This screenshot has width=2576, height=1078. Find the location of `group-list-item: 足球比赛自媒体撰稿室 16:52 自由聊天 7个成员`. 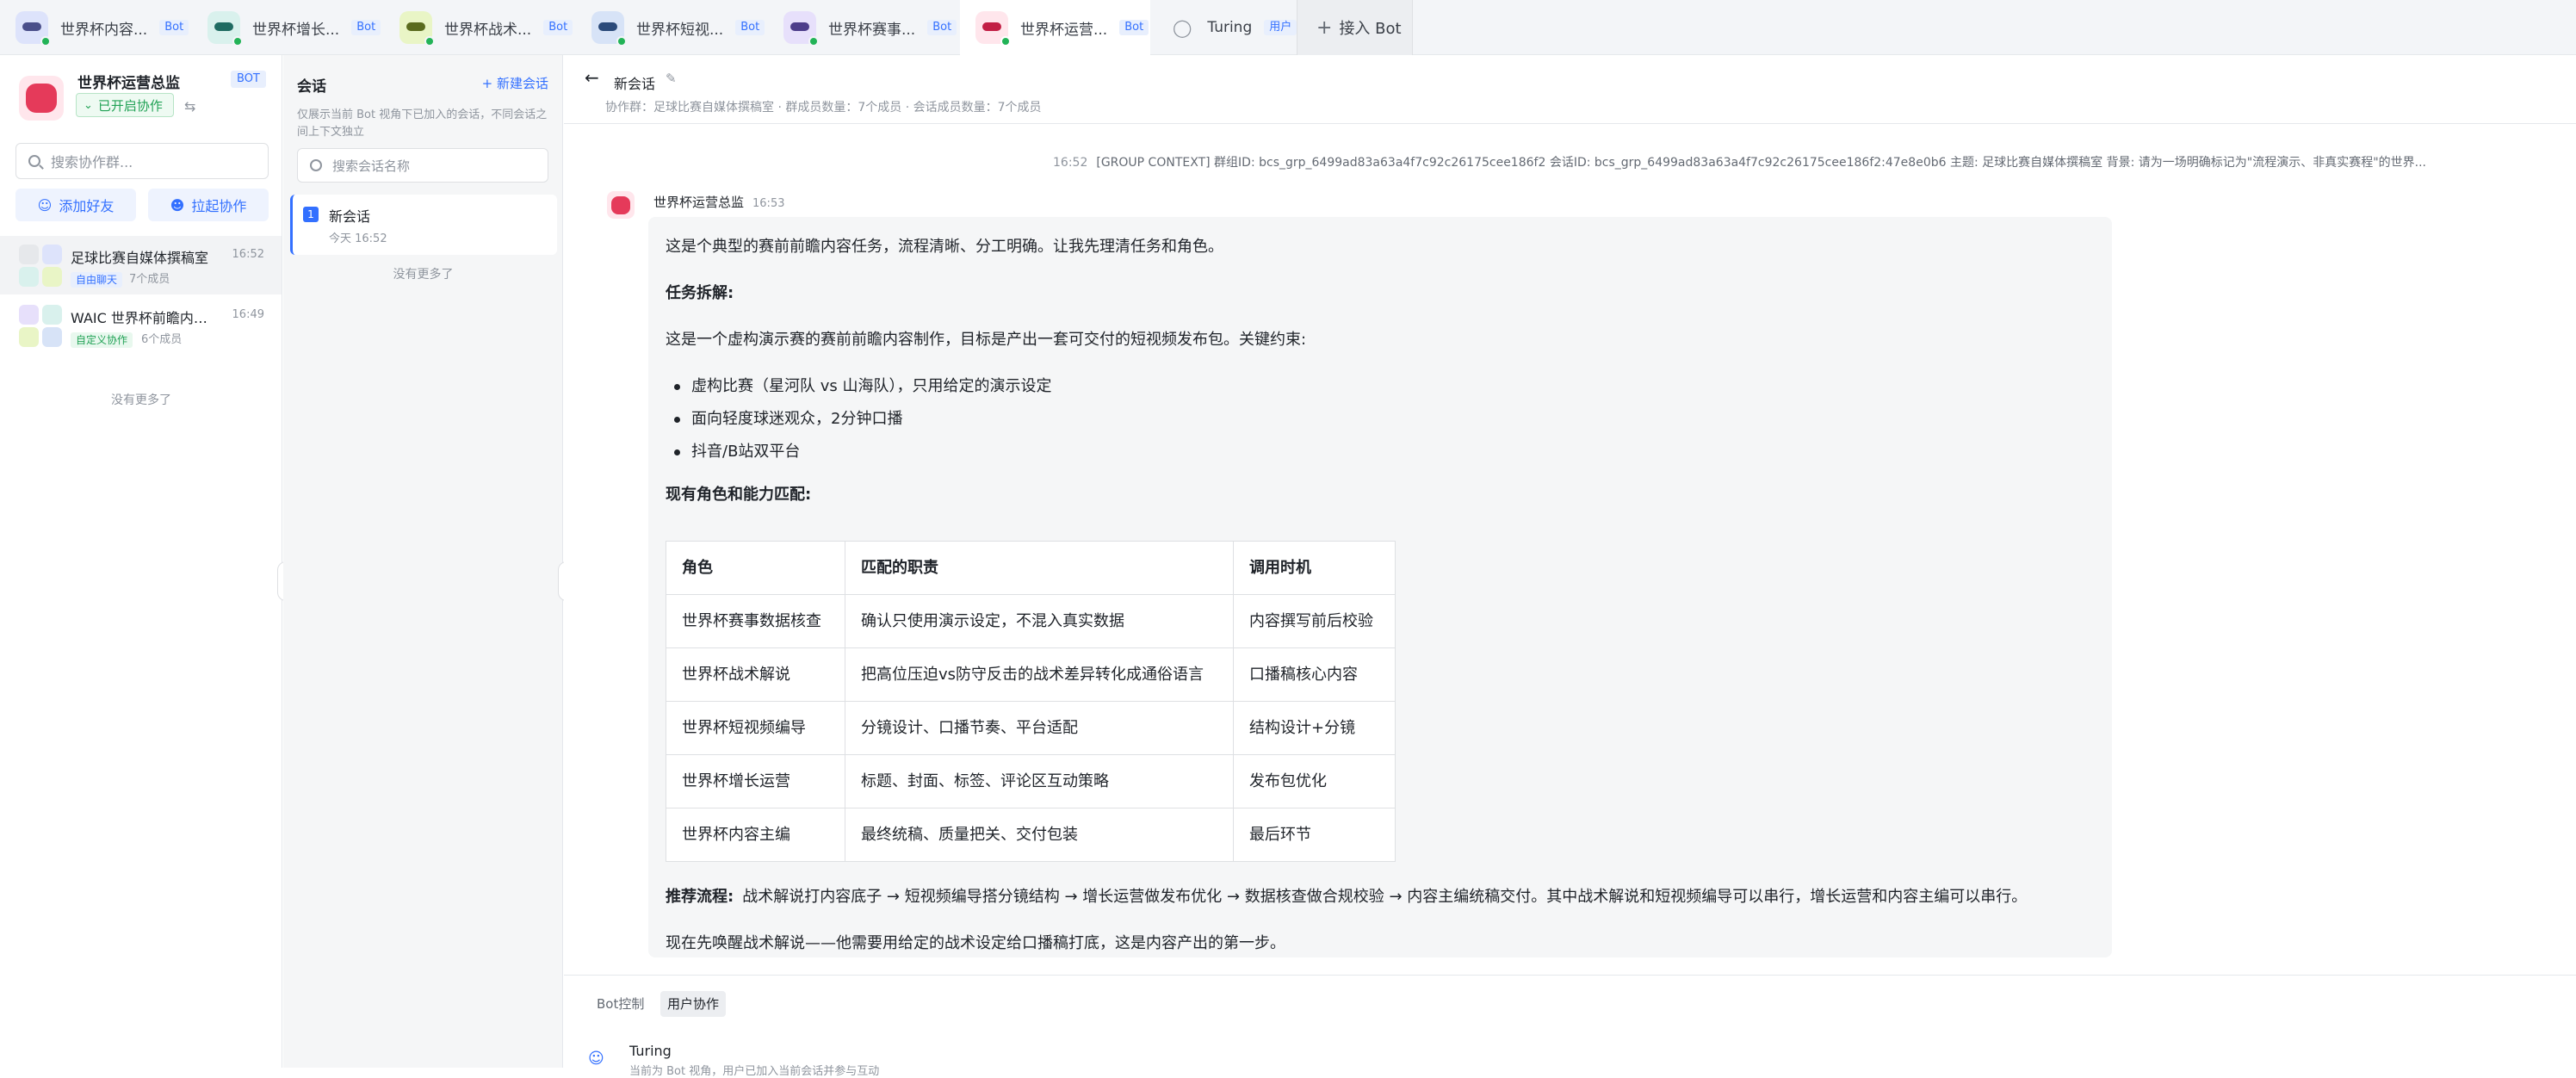

group-list-item: 足球比赛自媒体撰稿室 16:52 自由聊天 7个成员 is located at coordinates (141, 265).